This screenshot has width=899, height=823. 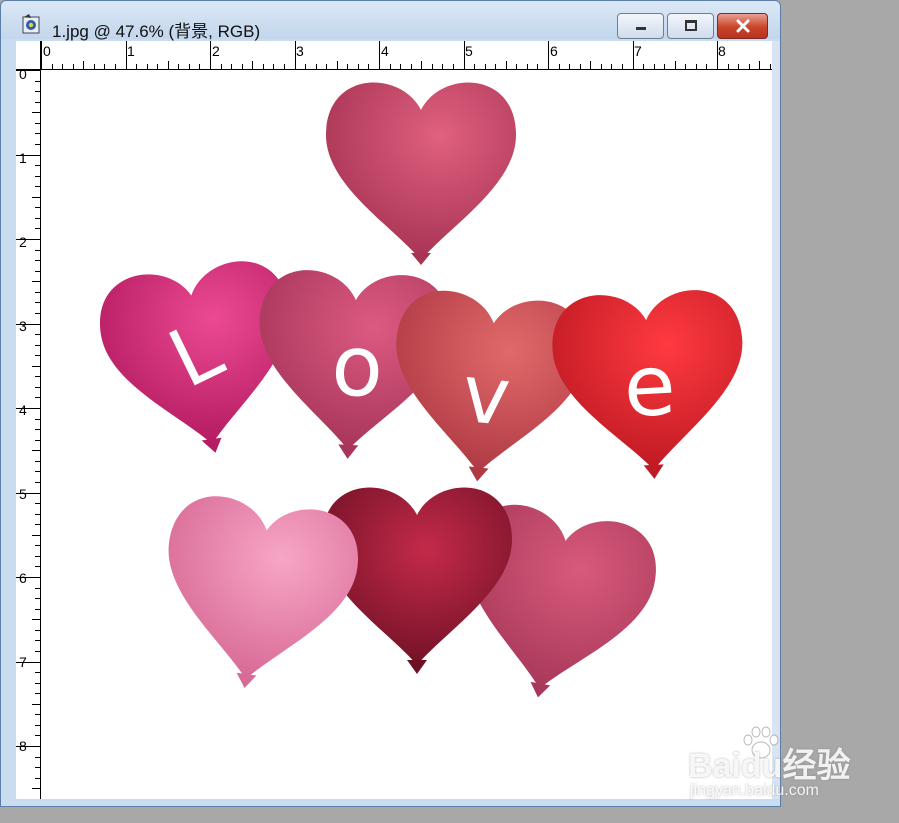 What do you see at coordinates (23, 746) in the screenshot?
I see `v-ruler-label-8: 8` at bounding box center [23, 746].